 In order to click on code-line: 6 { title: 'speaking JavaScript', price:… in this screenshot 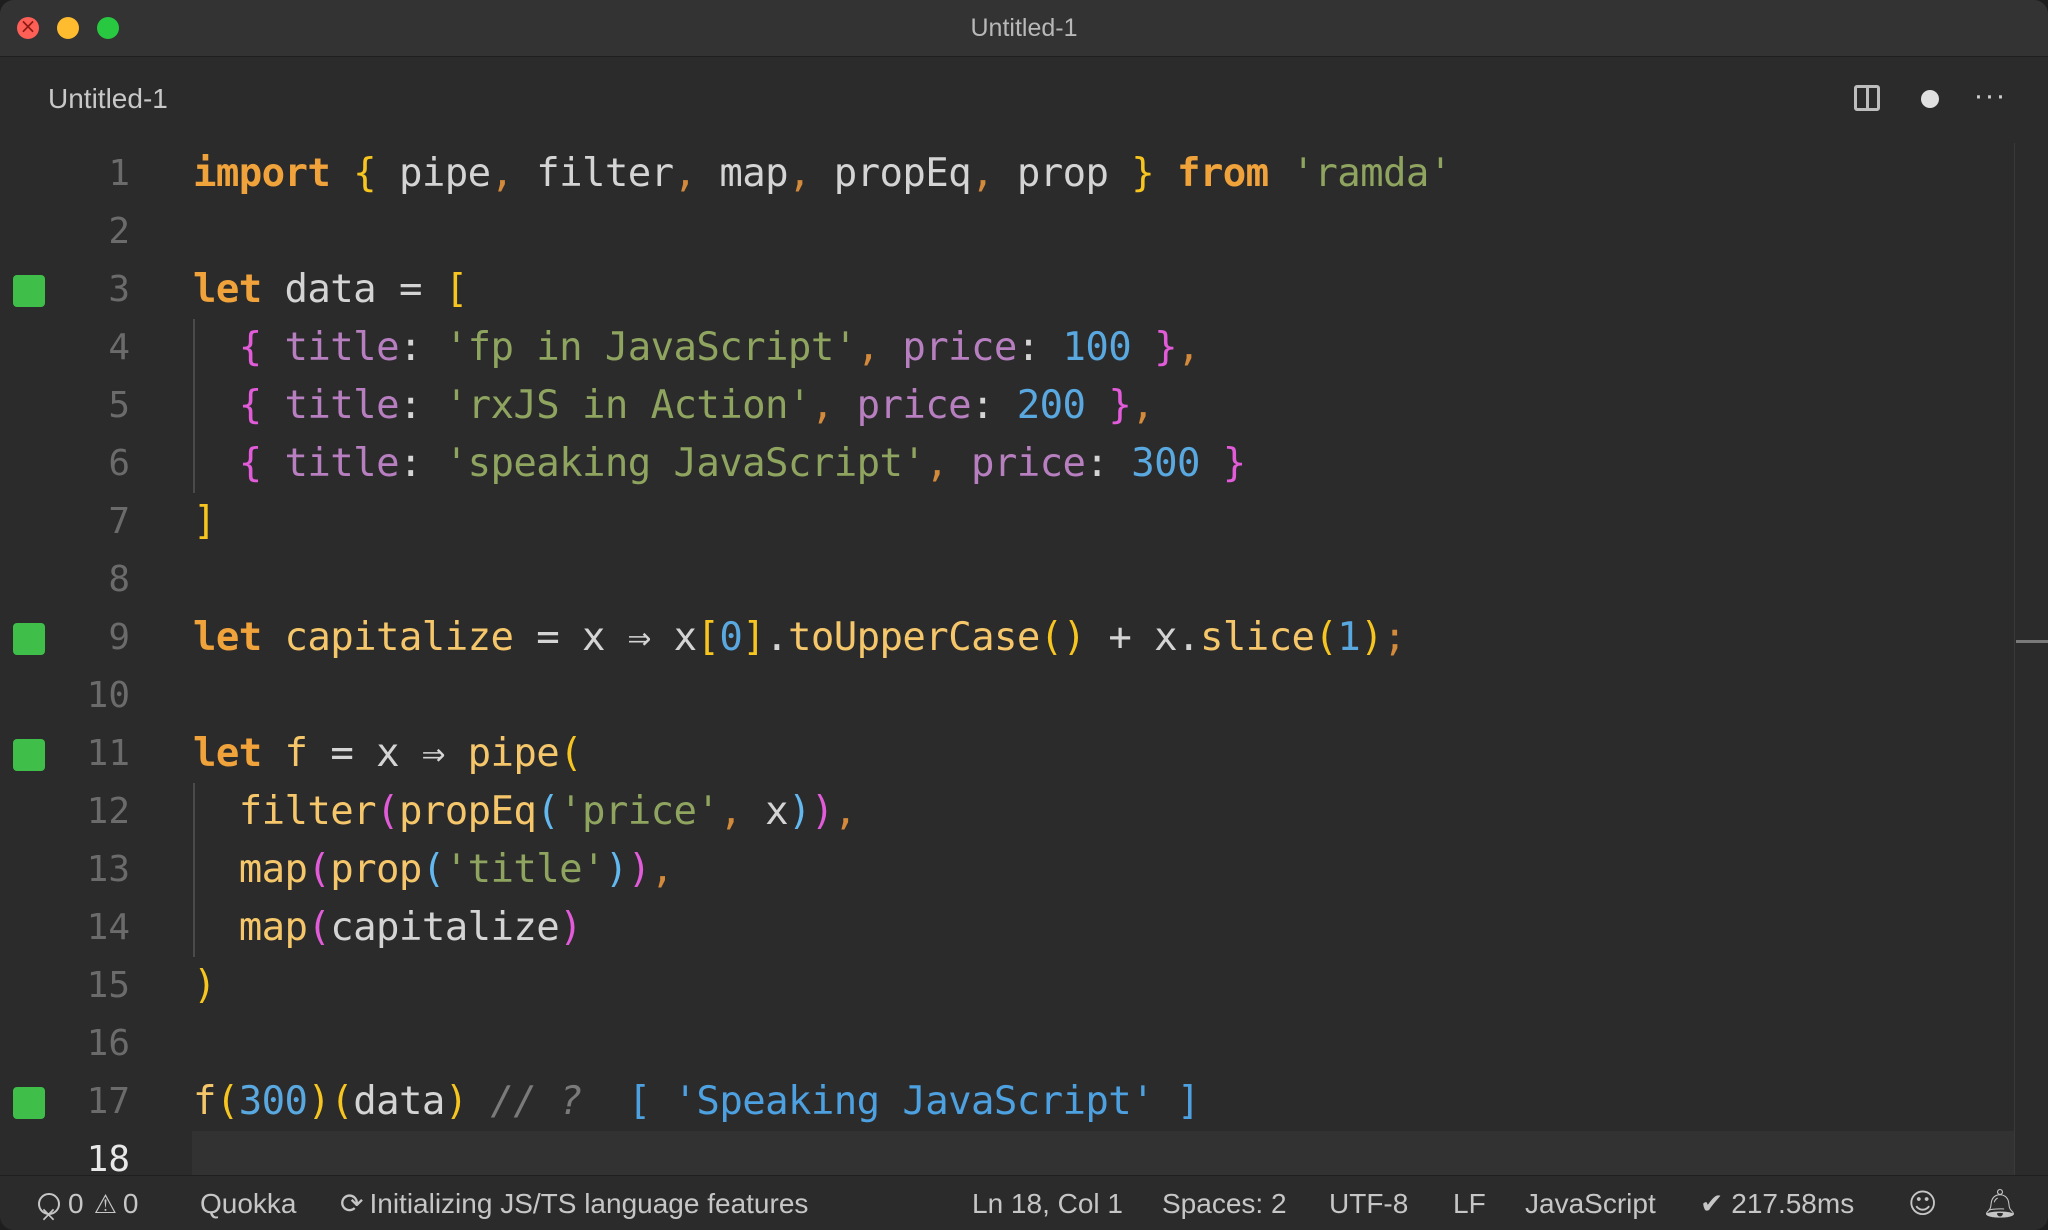, I will do `click(1024, 464)`.